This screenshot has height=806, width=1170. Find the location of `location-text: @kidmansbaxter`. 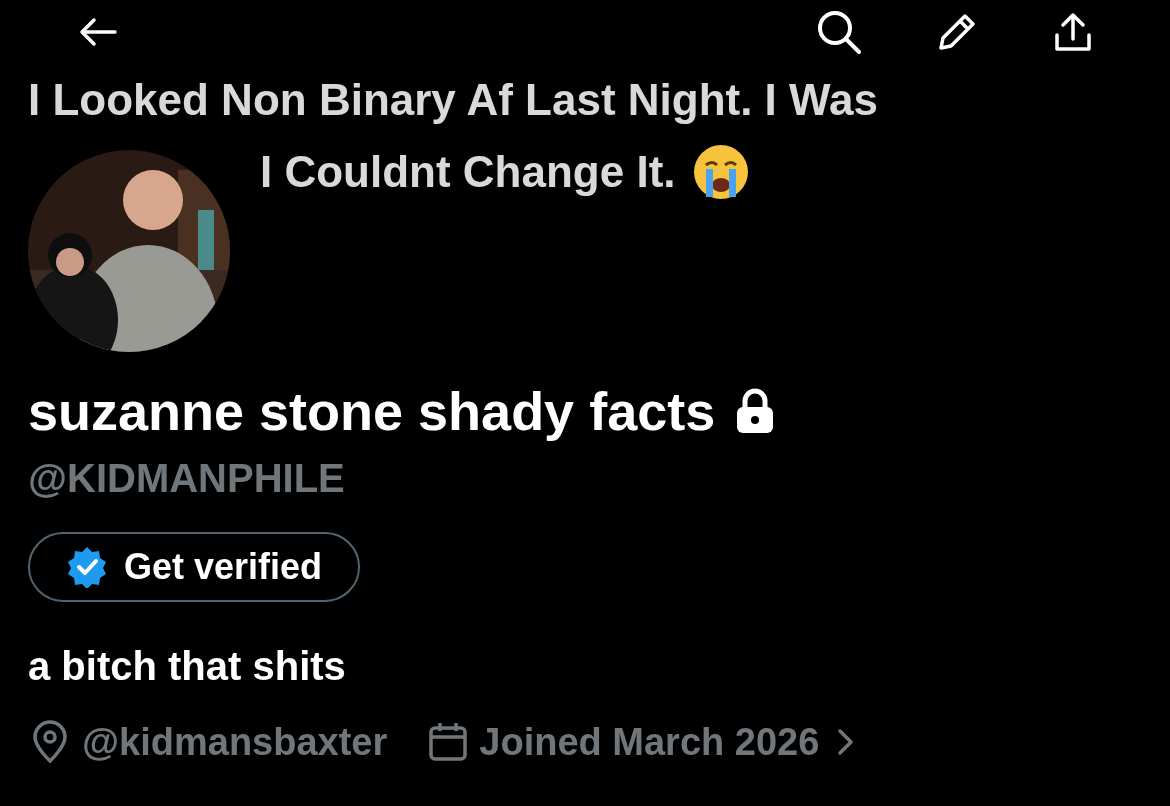

location-text: @kidmansbaxter is located at coordinates (235, 742).